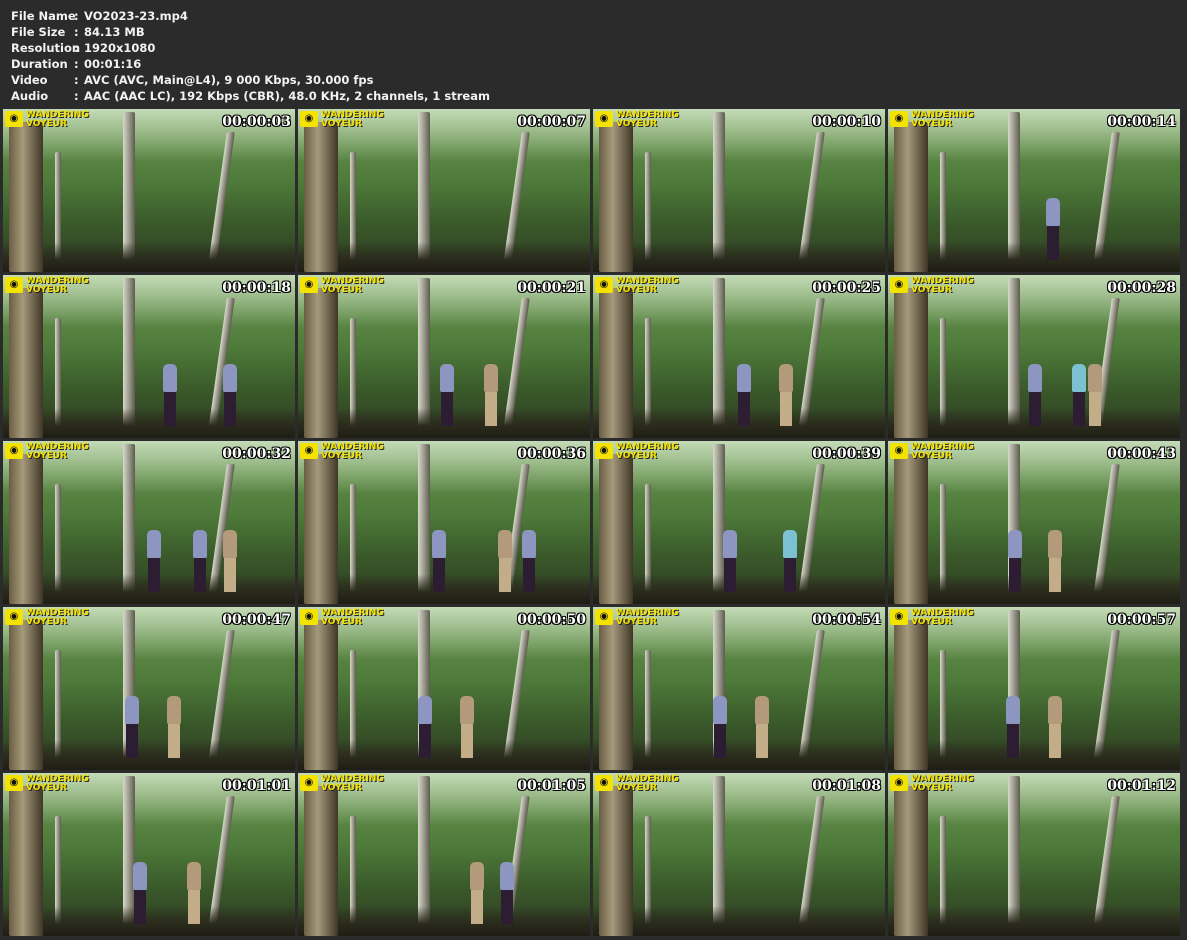 The image size is (1187, 940). What do you see at coordinates (1034, 522) in the screenshot?
I see `thumbnail-frame: ◉ WANDERING VOYEUR 00:00:43` at bounding box center [1034, 522].